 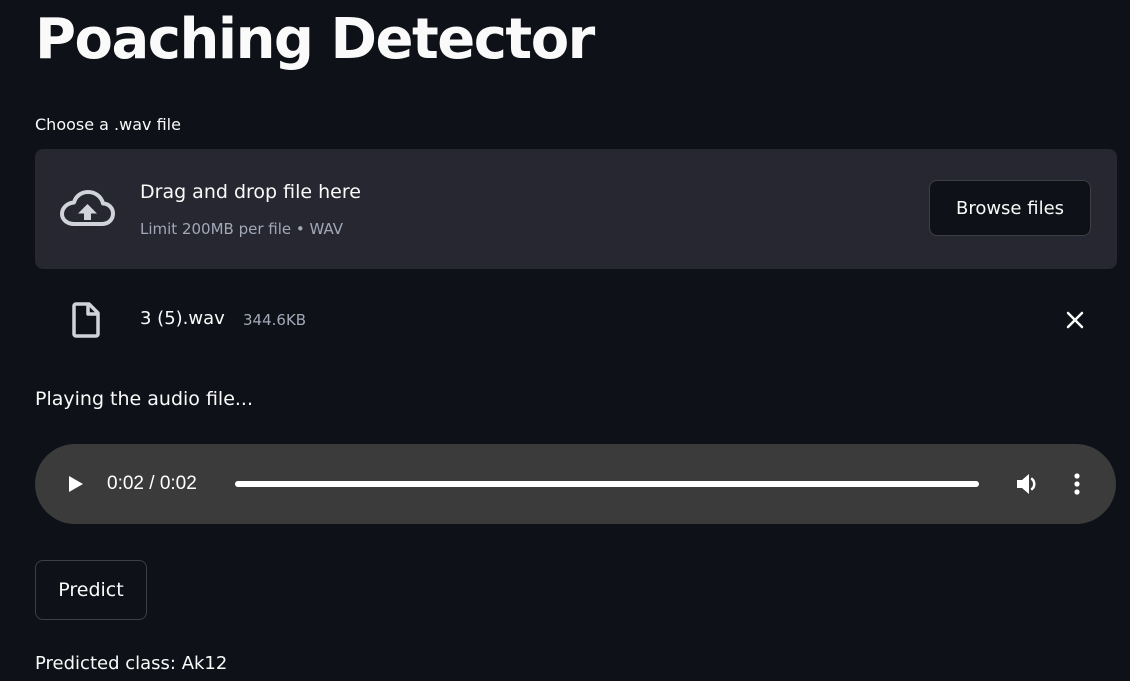 I want to click on audio-player: 0:02 / 0:02, so click(x=575, y=484).